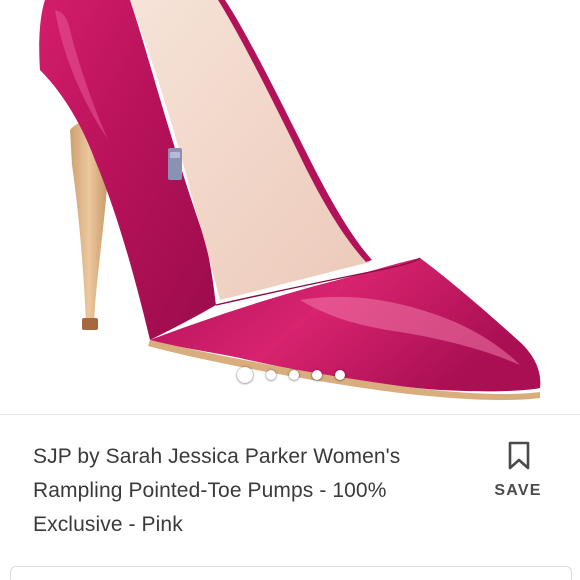 This screenshot has width=580, height=580. I want to click on save-label: SAVE, so click(518, 490).